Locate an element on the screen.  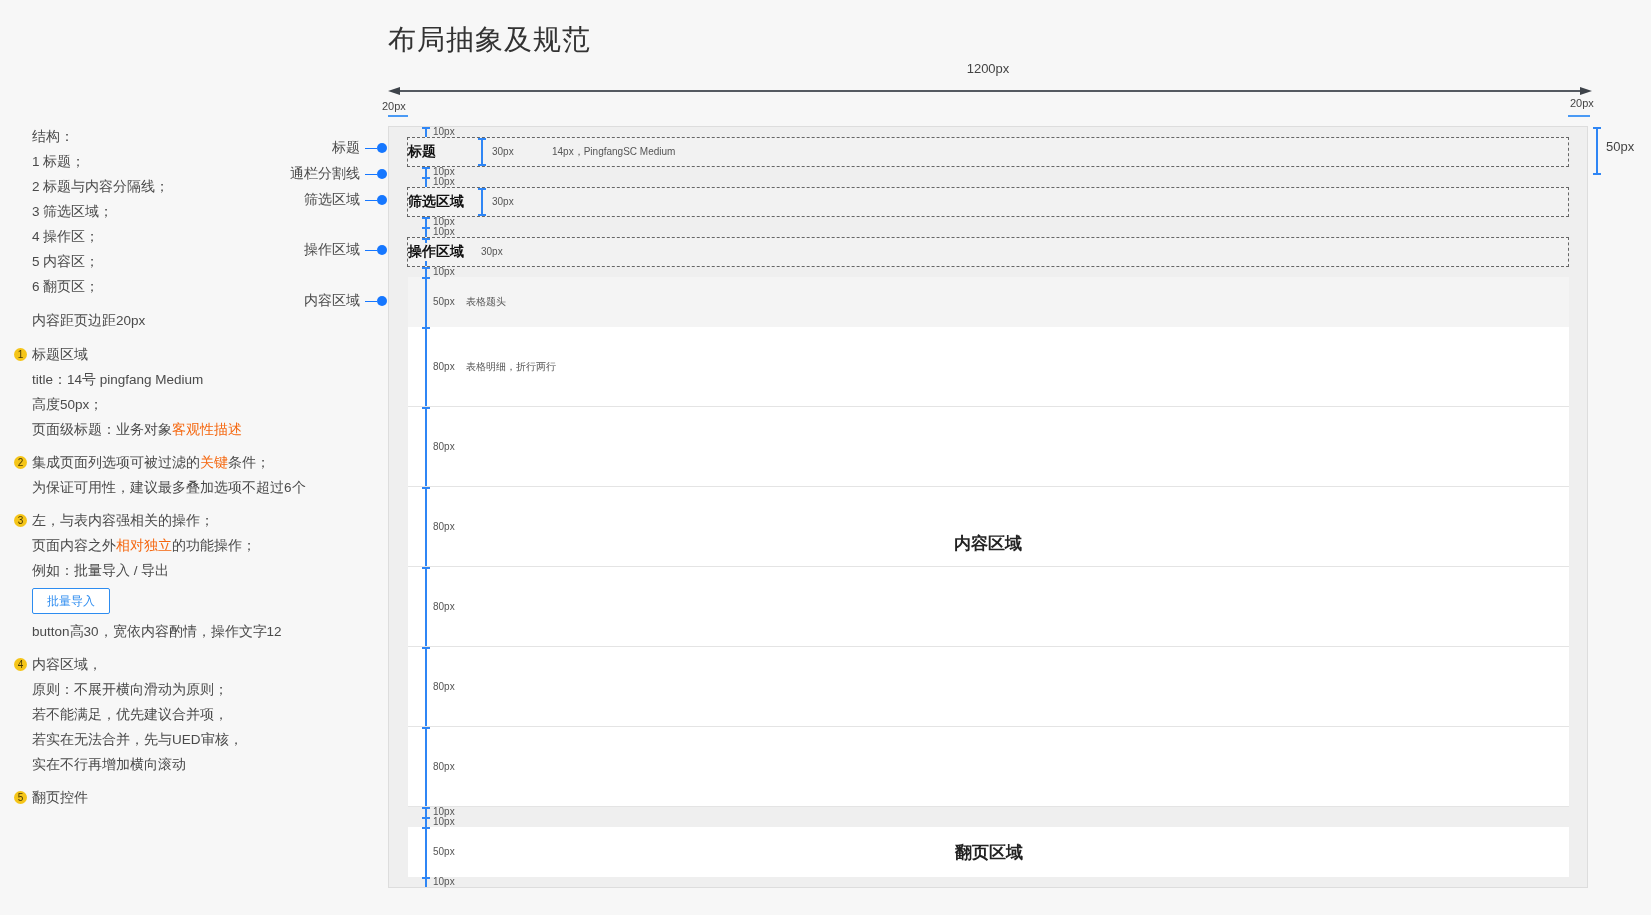
number-badge: 1 is located at coordinates (20, 354).